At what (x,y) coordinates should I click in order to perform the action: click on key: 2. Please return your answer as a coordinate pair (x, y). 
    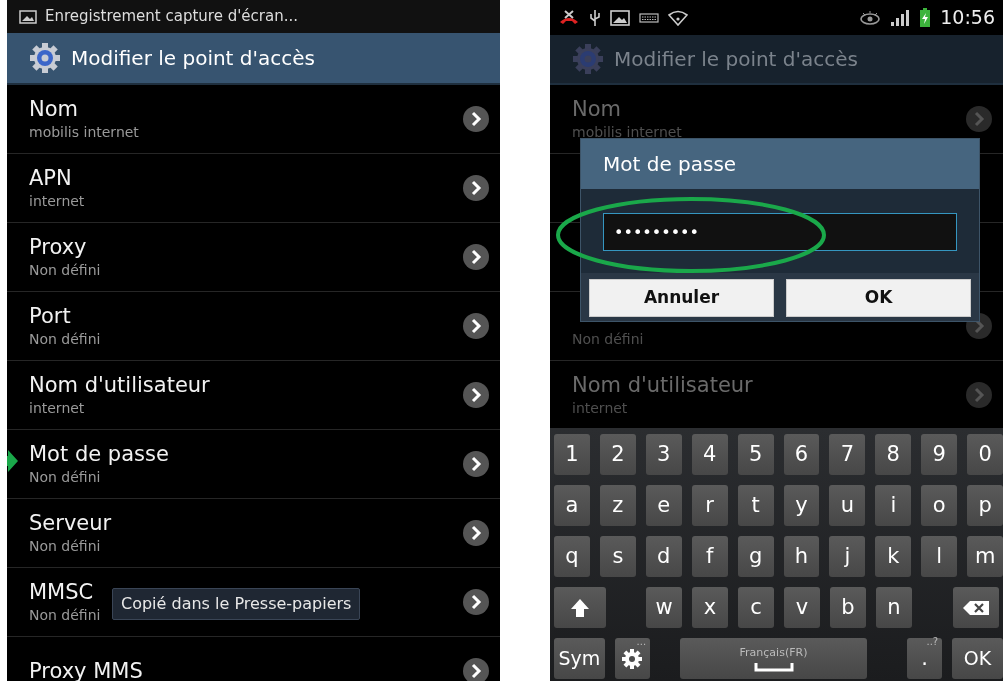
    Looking at the image, I should click on (617, 454).